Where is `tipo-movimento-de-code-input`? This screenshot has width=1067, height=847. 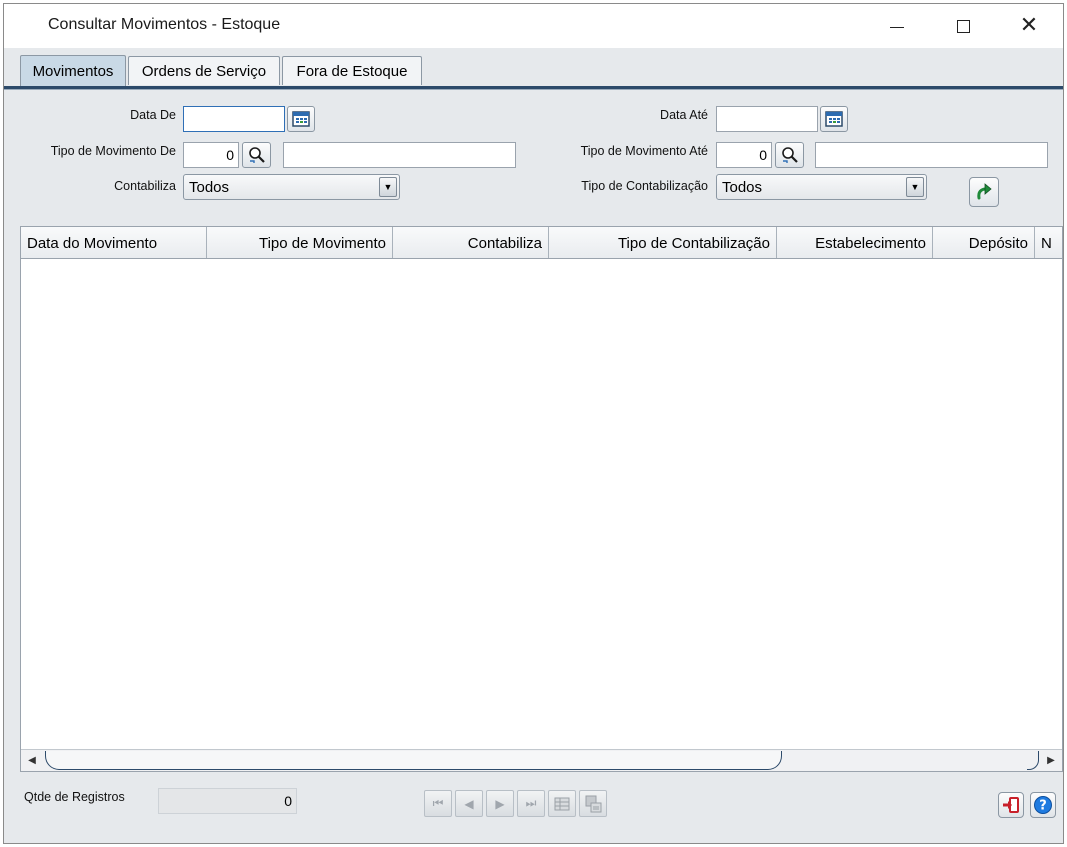
tipo-movimento-de-code-input is located at coordinates (211, 155).